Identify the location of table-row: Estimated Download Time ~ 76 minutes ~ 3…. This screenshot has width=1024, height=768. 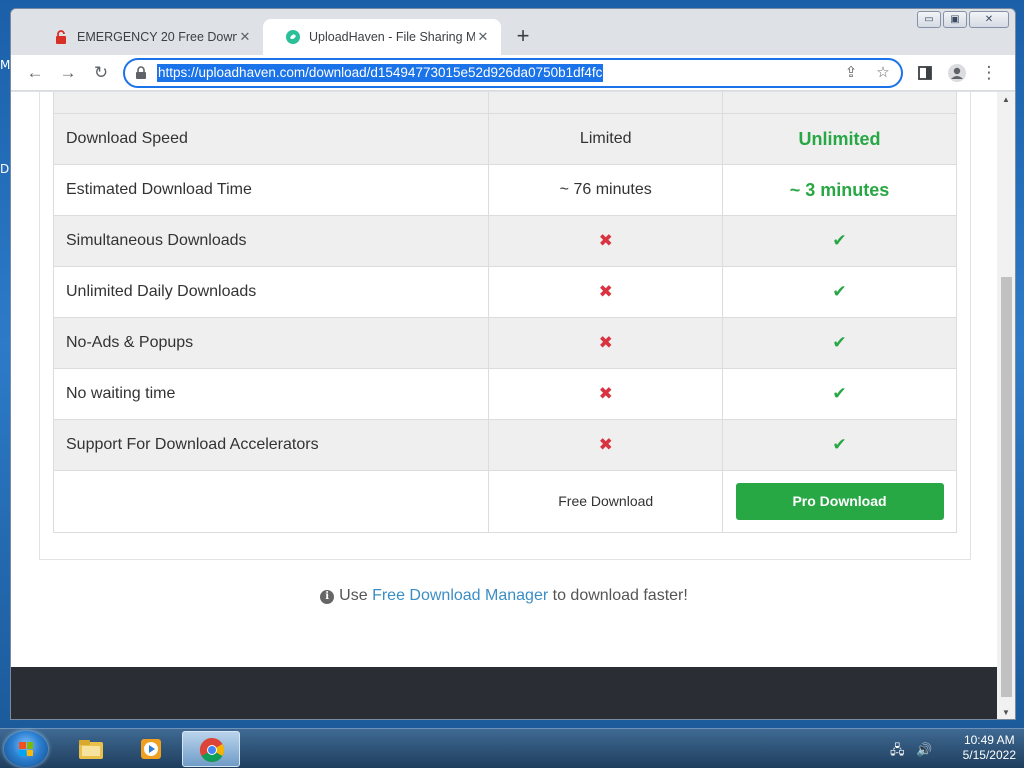
(504, 190).